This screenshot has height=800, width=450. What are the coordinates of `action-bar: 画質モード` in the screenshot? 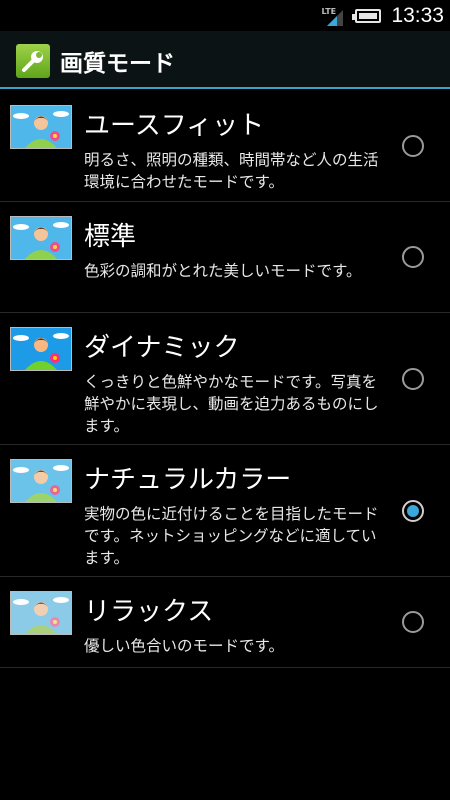 It's located at (225, 60).